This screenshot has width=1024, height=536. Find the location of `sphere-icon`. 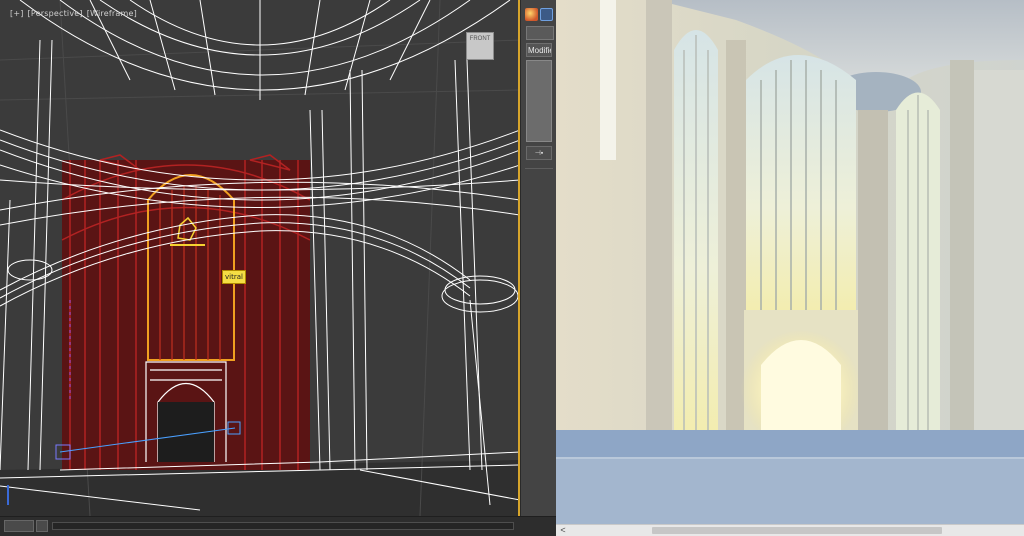

sphere-icon is located at coordinates (531, 14).